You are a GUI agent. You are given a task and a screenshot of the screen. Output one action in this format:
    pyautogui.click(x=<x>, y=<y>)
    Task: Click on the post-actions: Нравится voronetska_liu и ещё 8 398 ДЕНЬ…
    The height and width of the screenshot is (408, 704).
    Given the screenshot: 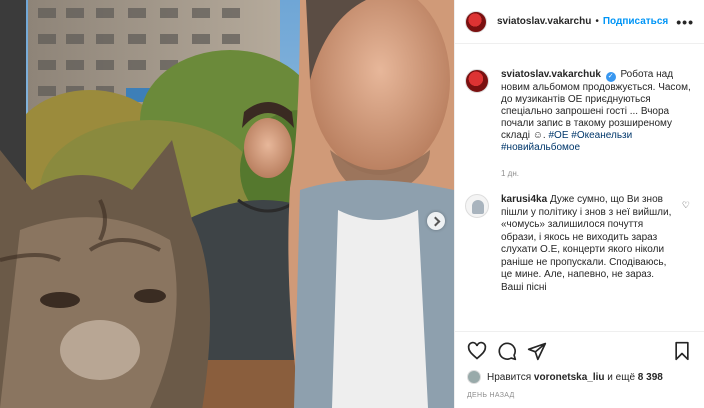 What is the action you would take?
    pyautogui.click(x=579, y=369)
    